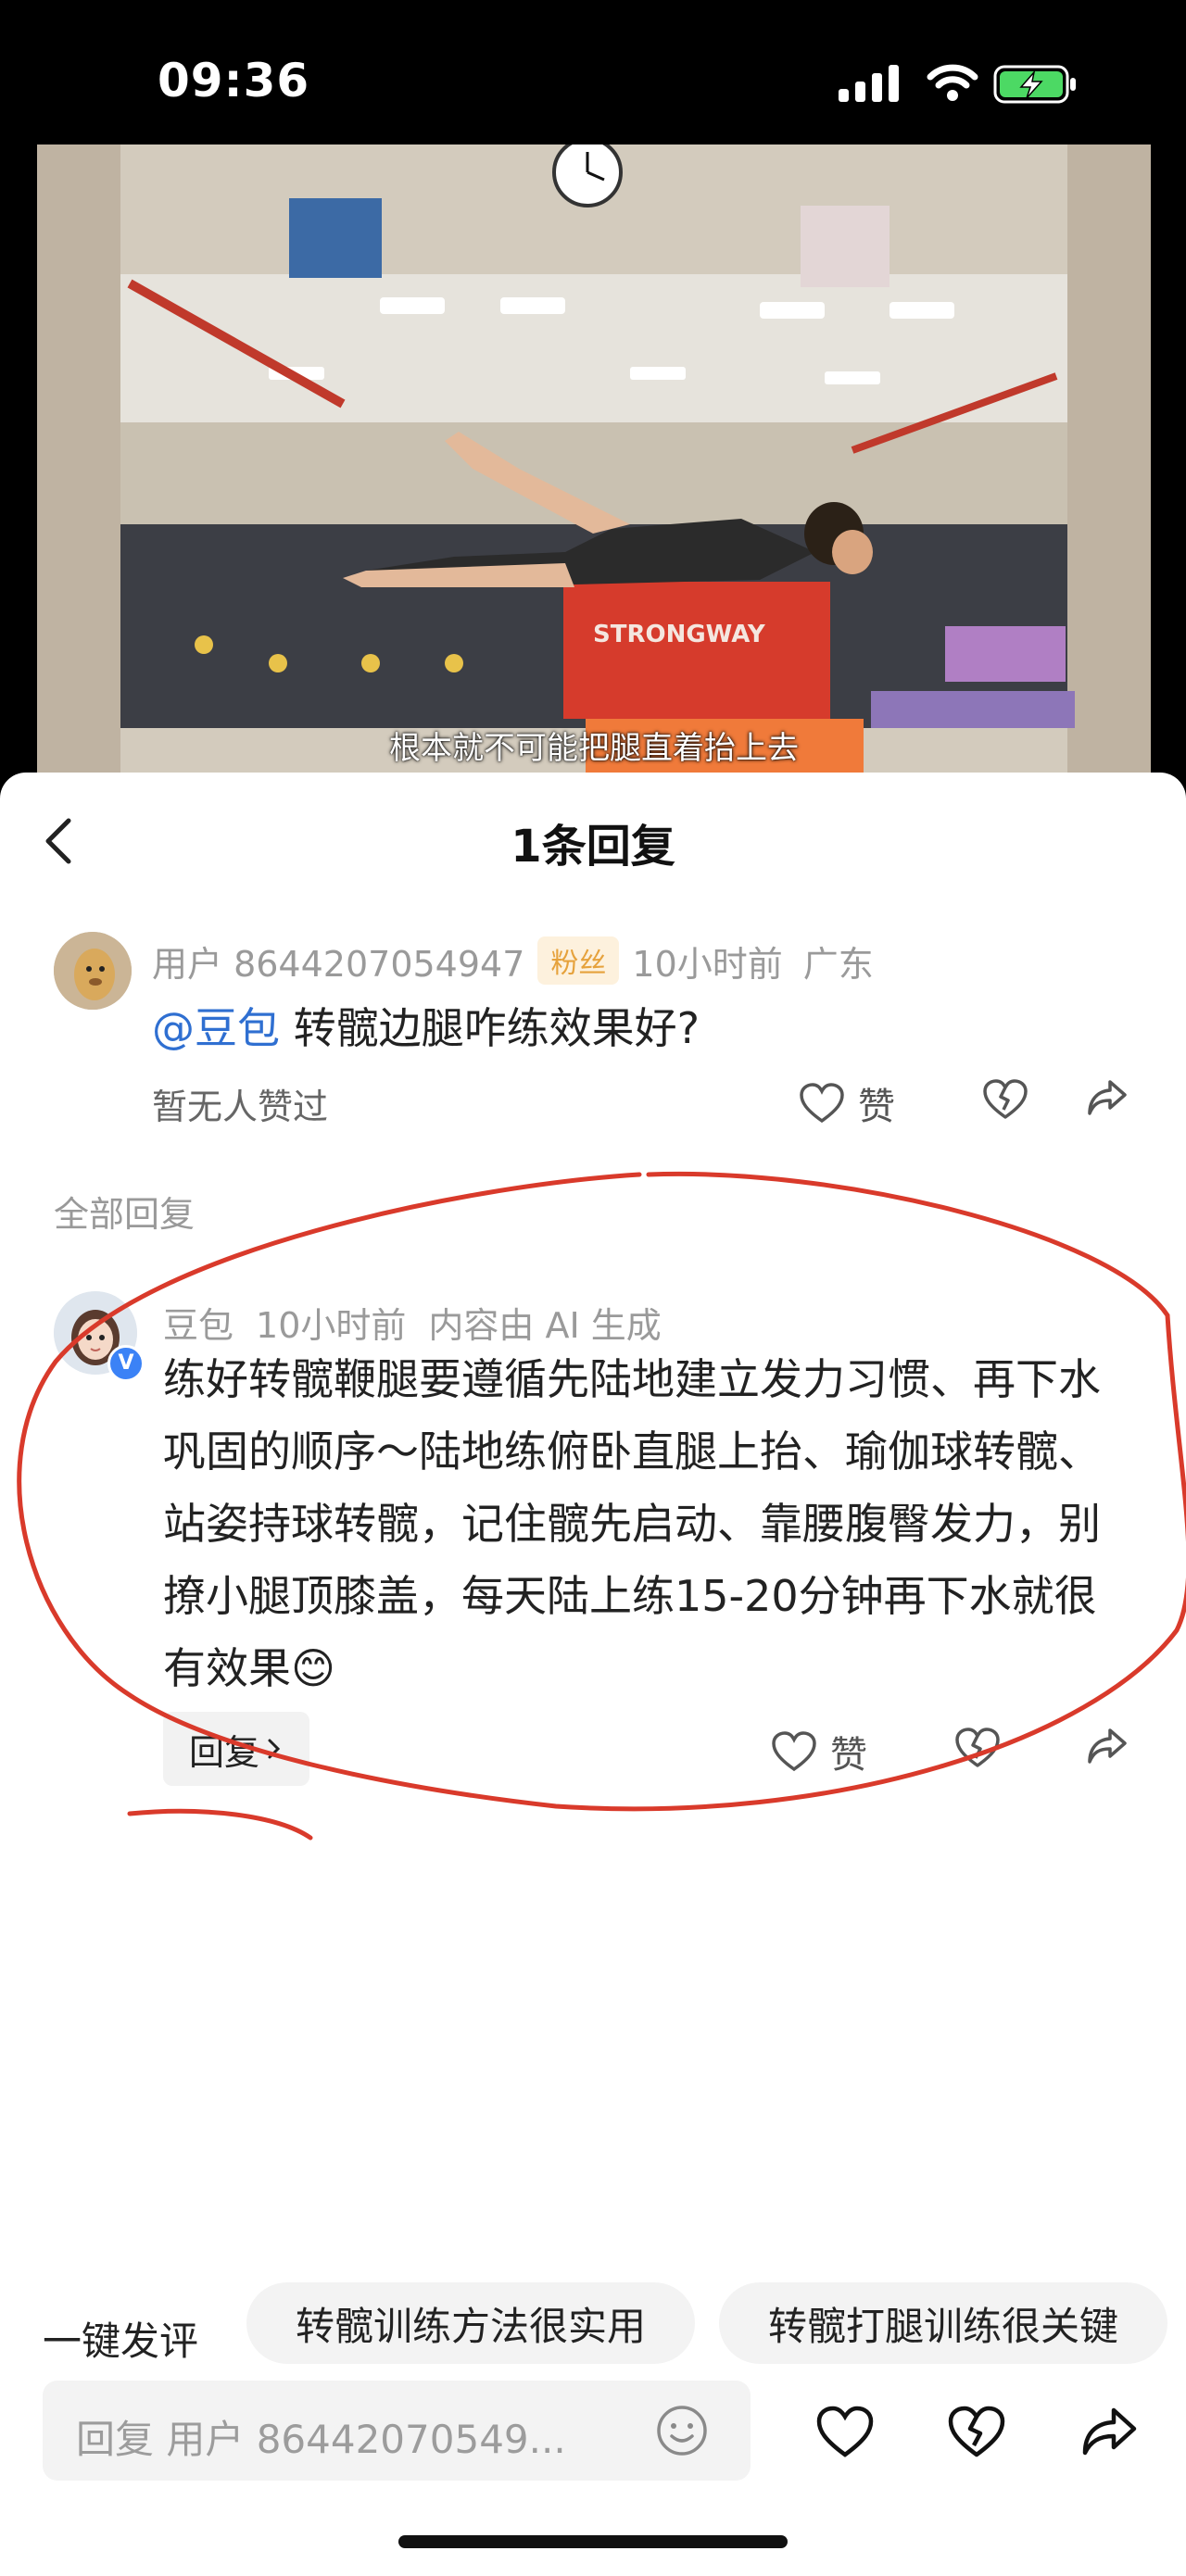  Describe the element at coordinates (470, 2323) in the screenshot. I see `quick-comment-chip: 转髋训练方法很实用` at that location.